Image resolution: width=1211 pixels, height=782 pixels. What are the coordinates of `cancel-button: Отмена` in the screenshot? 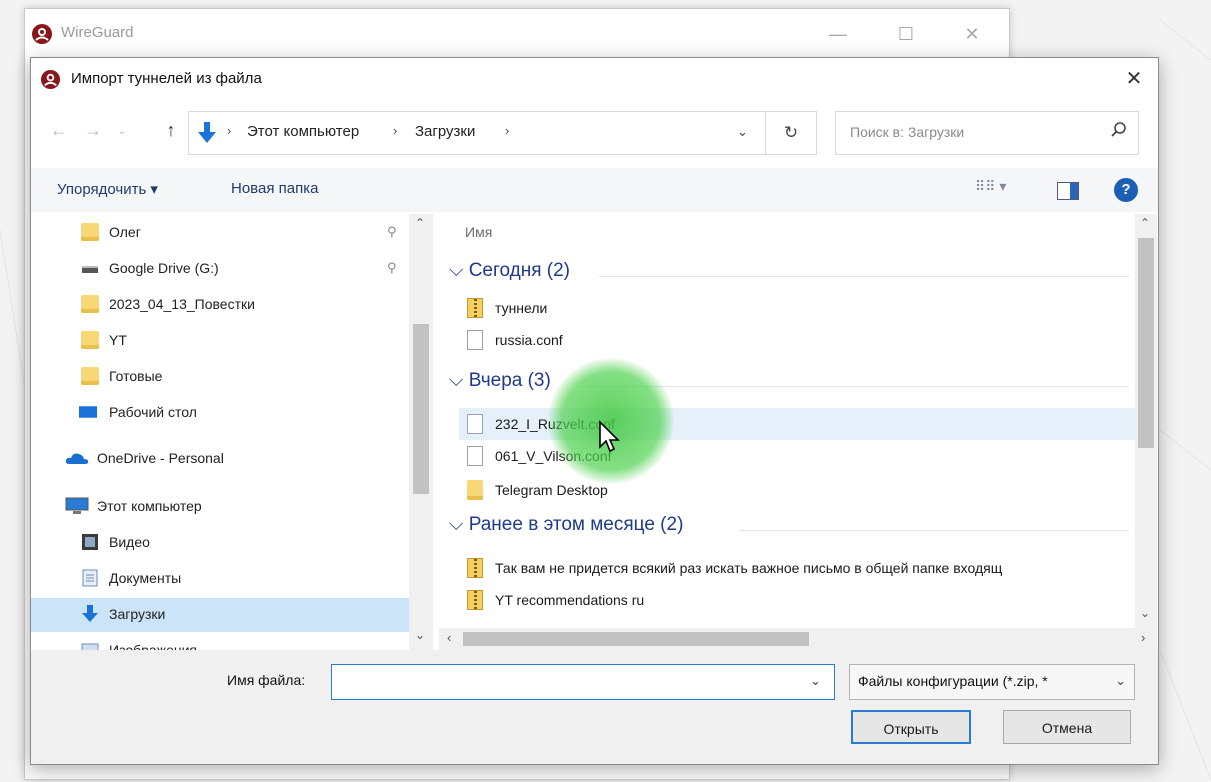 It's located at (1067, 727).